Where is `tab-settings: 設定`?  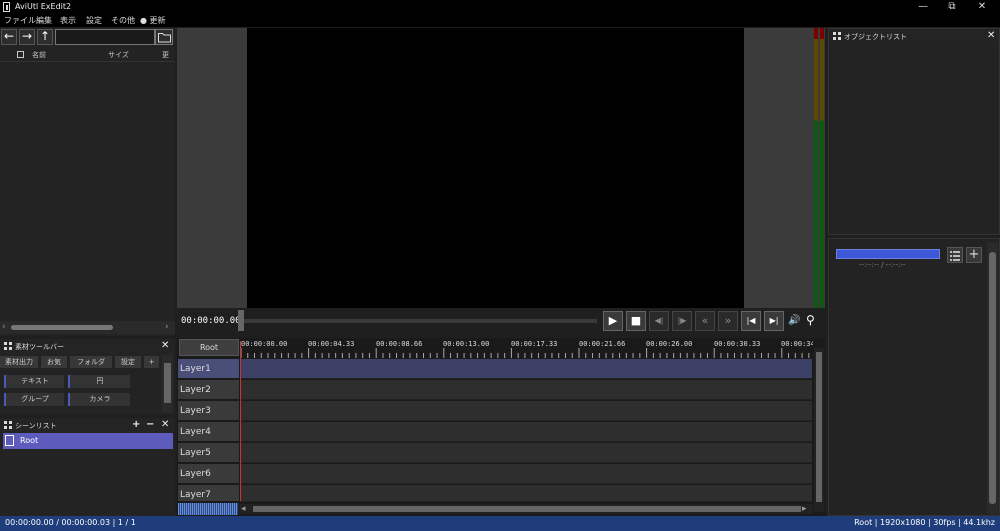 tab-settings: 設定 is located at coordinates (128, 362).